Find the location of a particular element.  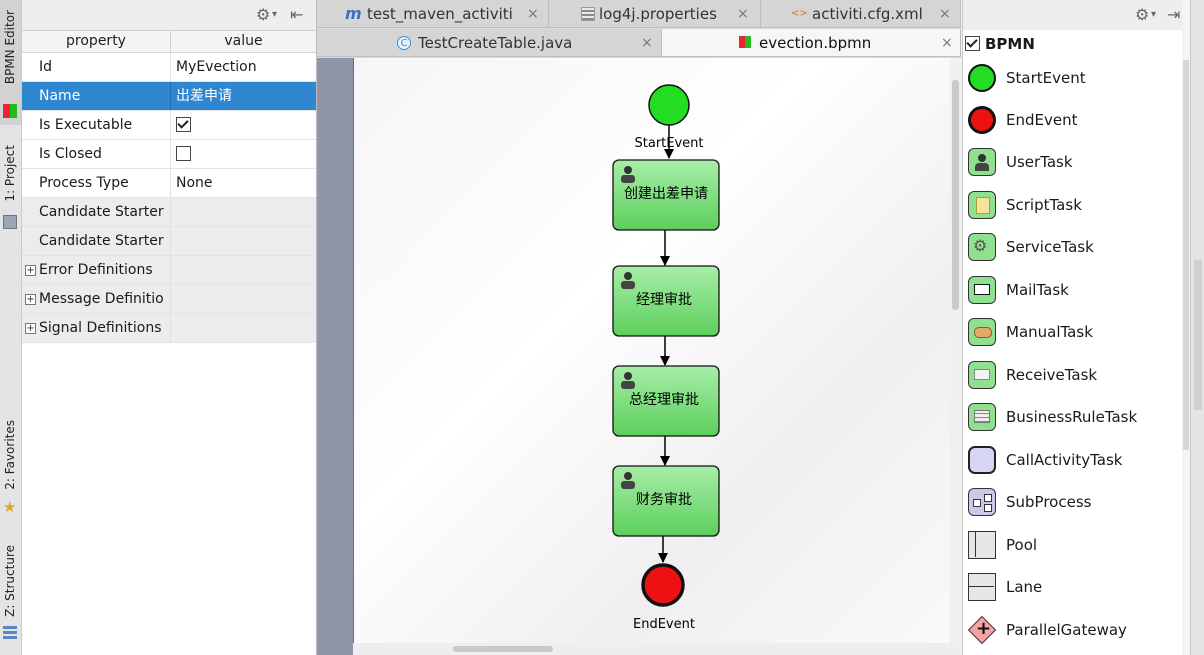

property-row-is-closed: Is Closed is located at coordinates (169, 154).